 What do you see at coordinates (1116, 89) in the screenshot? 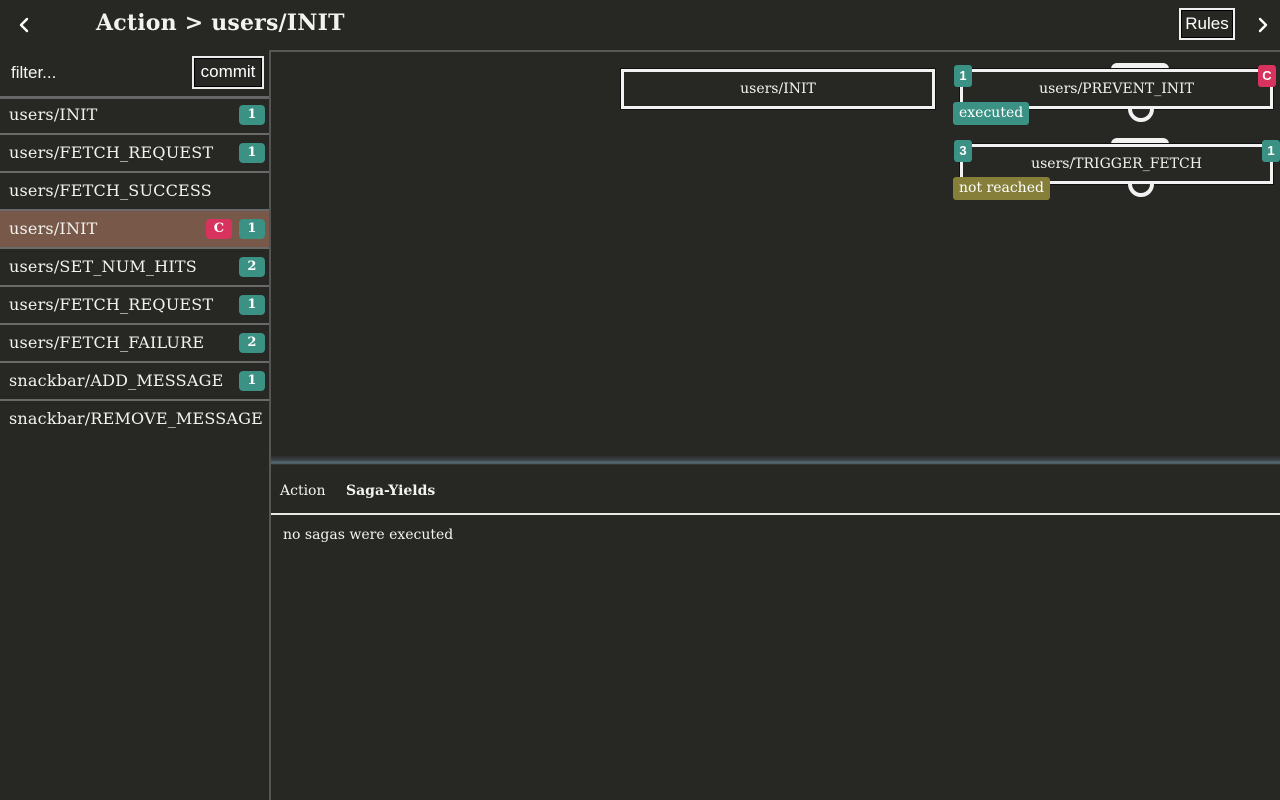
I see `rule-label: users/PREVENT_INIT` at bounding box center [1116, 89].